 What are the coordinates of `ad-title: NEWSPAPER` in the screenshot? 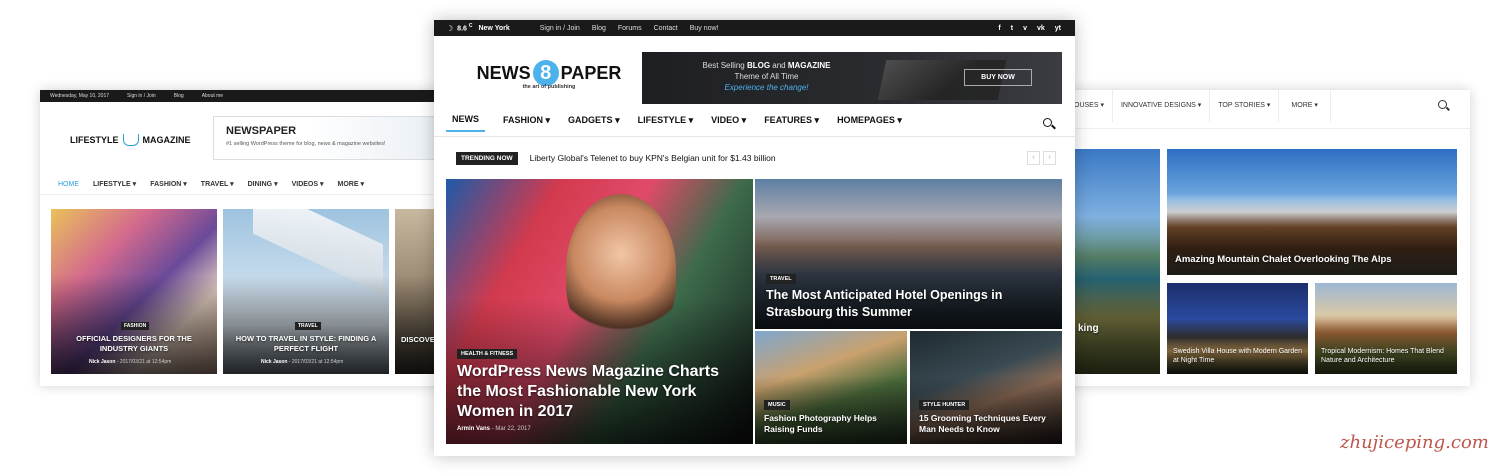 It's located at (261, 131).